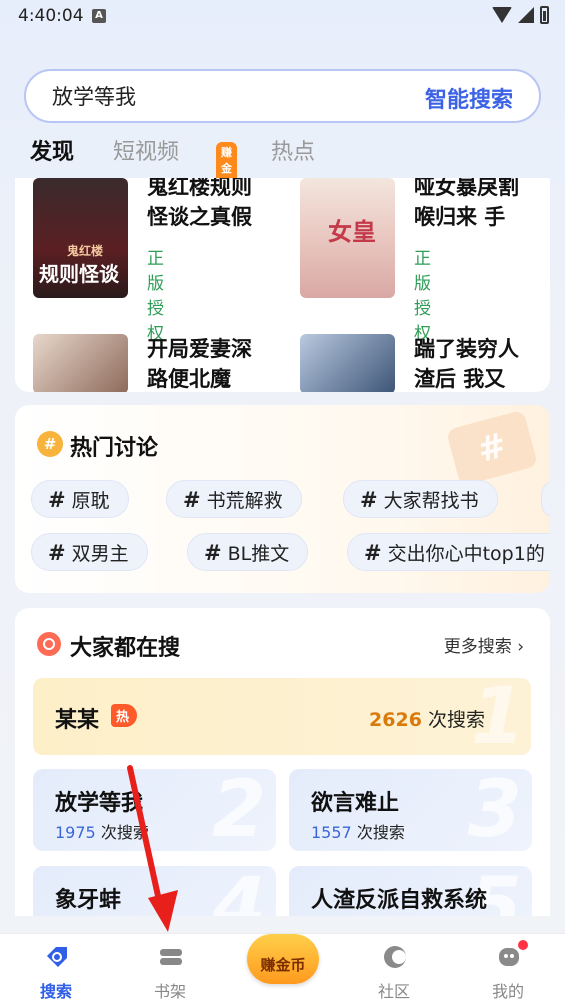 This screenshot has width=565, height=1005. What do you see at coordinates (544, 15) in the screenshot?
I see `battery-icon` at bounding box center [544, 15].